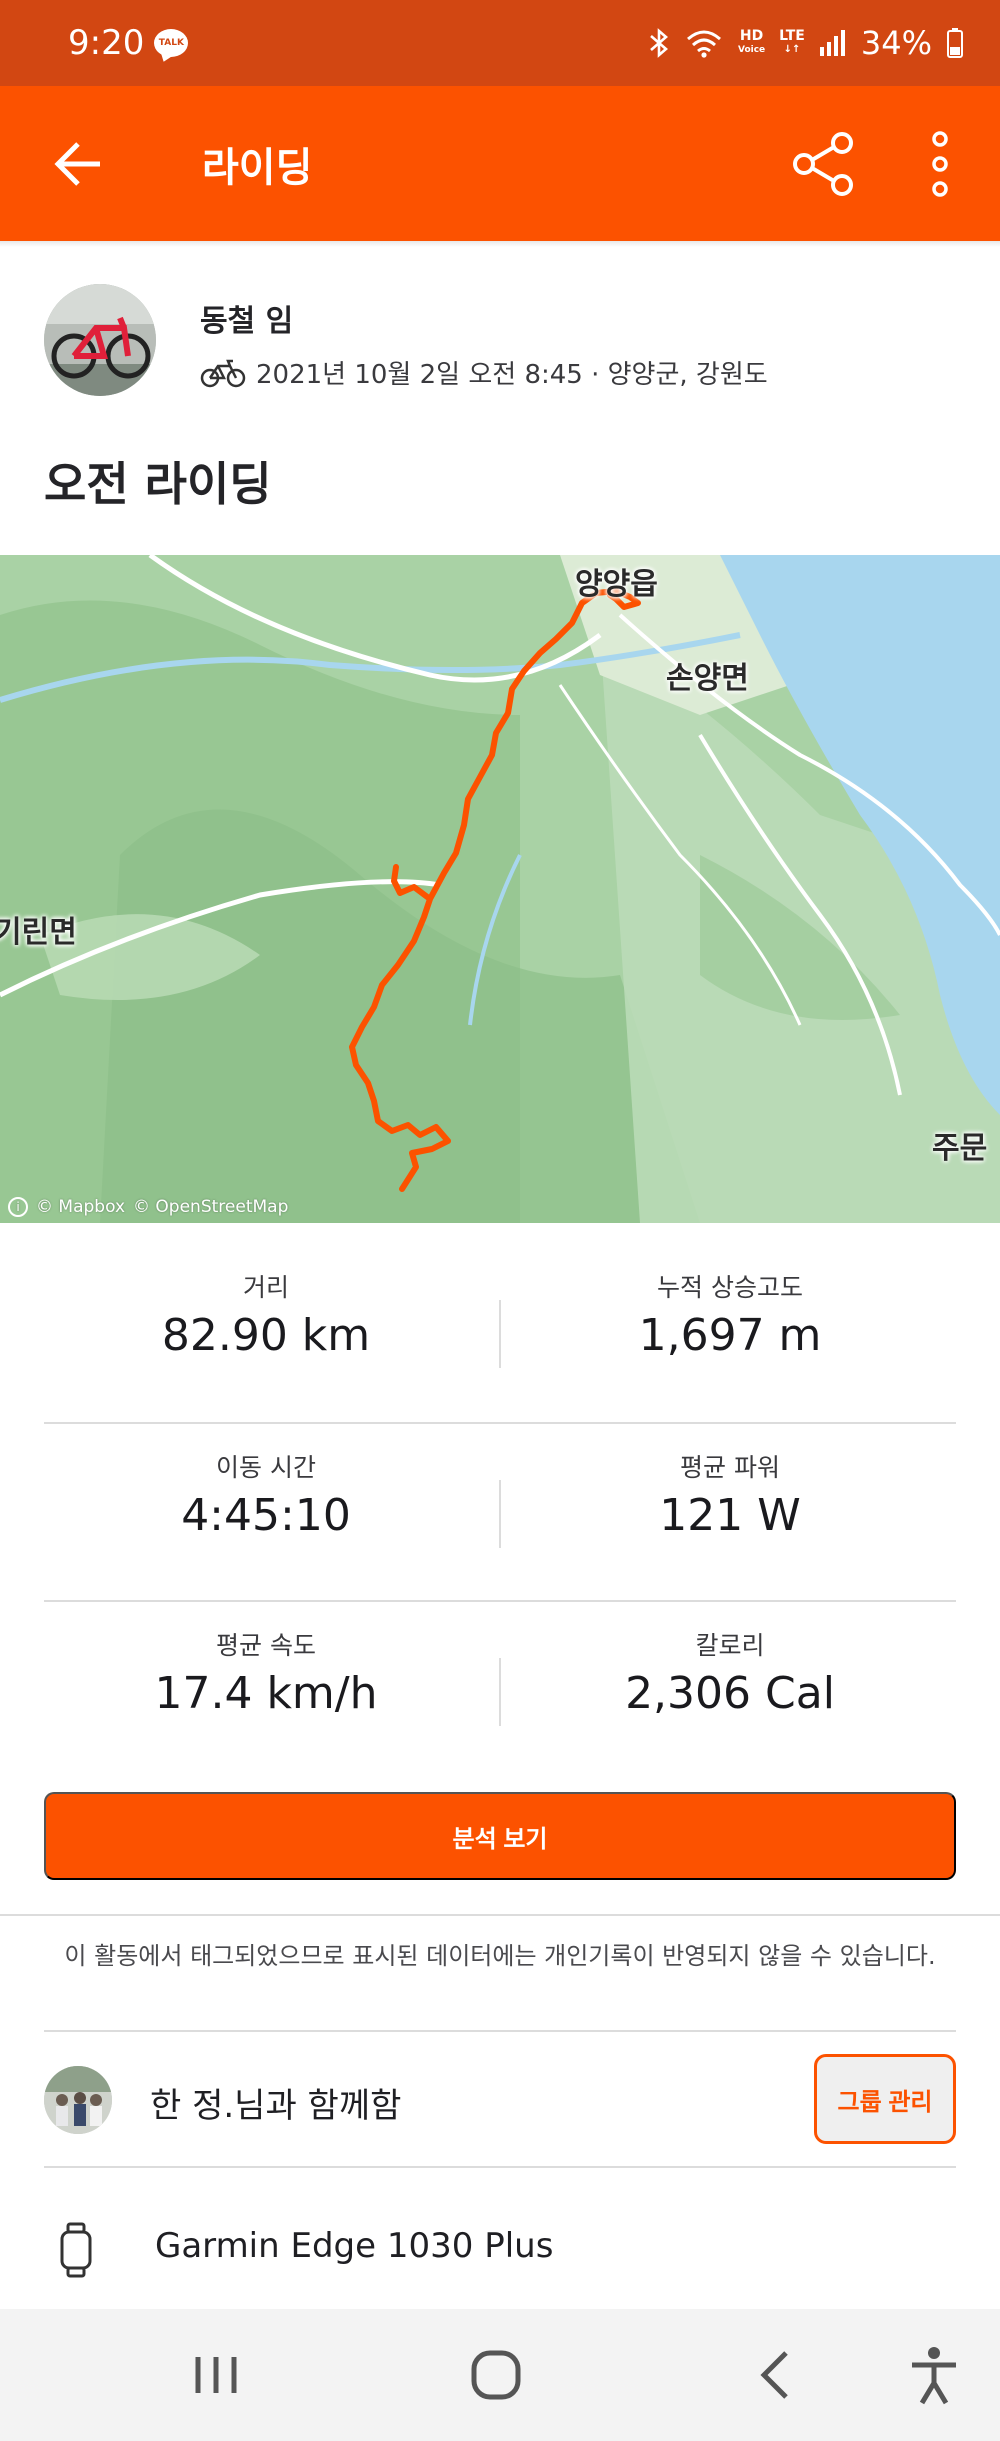  I want to click on stat-value: 2,306 Cal, so click(730, 1693).